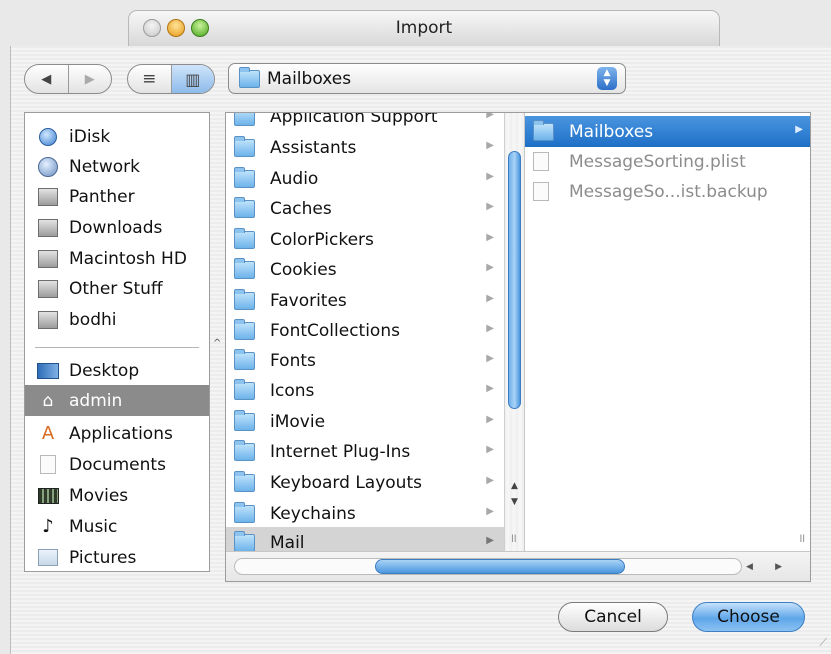  What do you see at coordinates (313, 513) in the screenshot?
I see `item-label: Keychains` at bounding box center [313, 513].